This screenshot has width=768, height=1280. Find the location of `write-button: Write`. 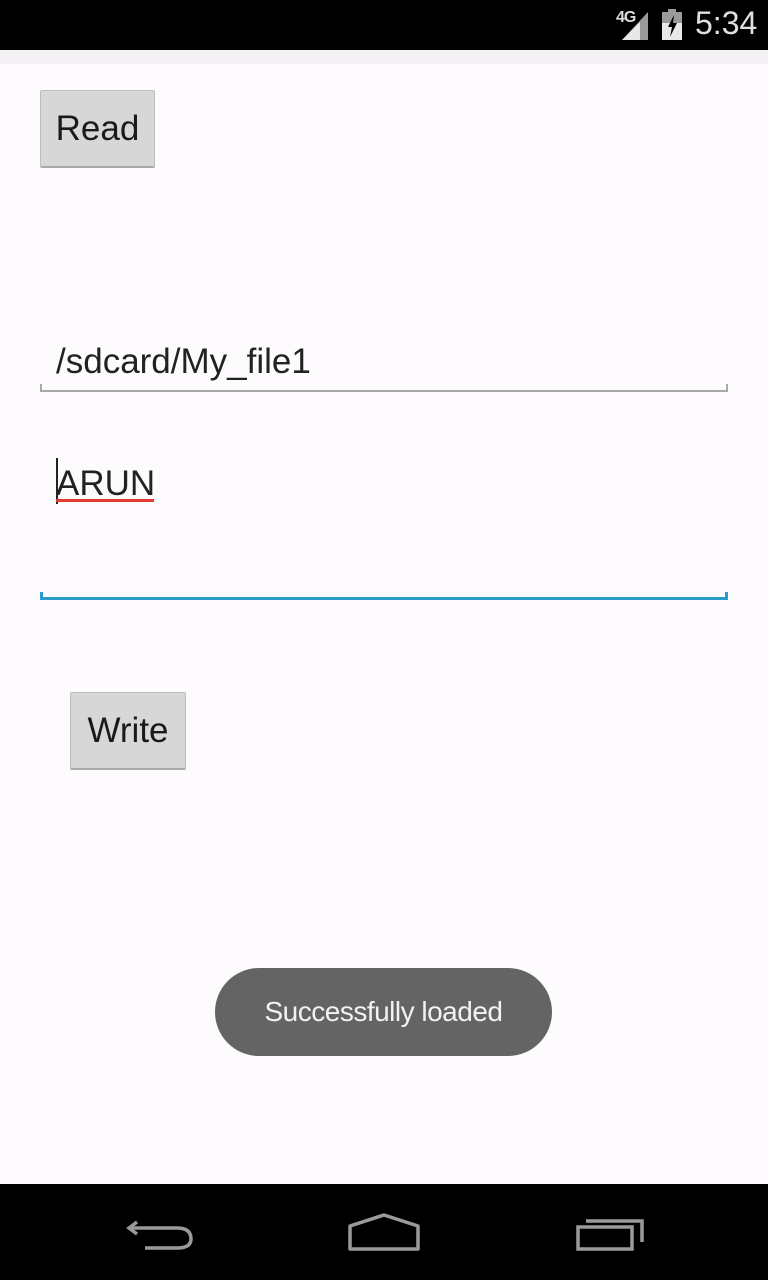

write-button: Write is located at coordinates (128, 731).